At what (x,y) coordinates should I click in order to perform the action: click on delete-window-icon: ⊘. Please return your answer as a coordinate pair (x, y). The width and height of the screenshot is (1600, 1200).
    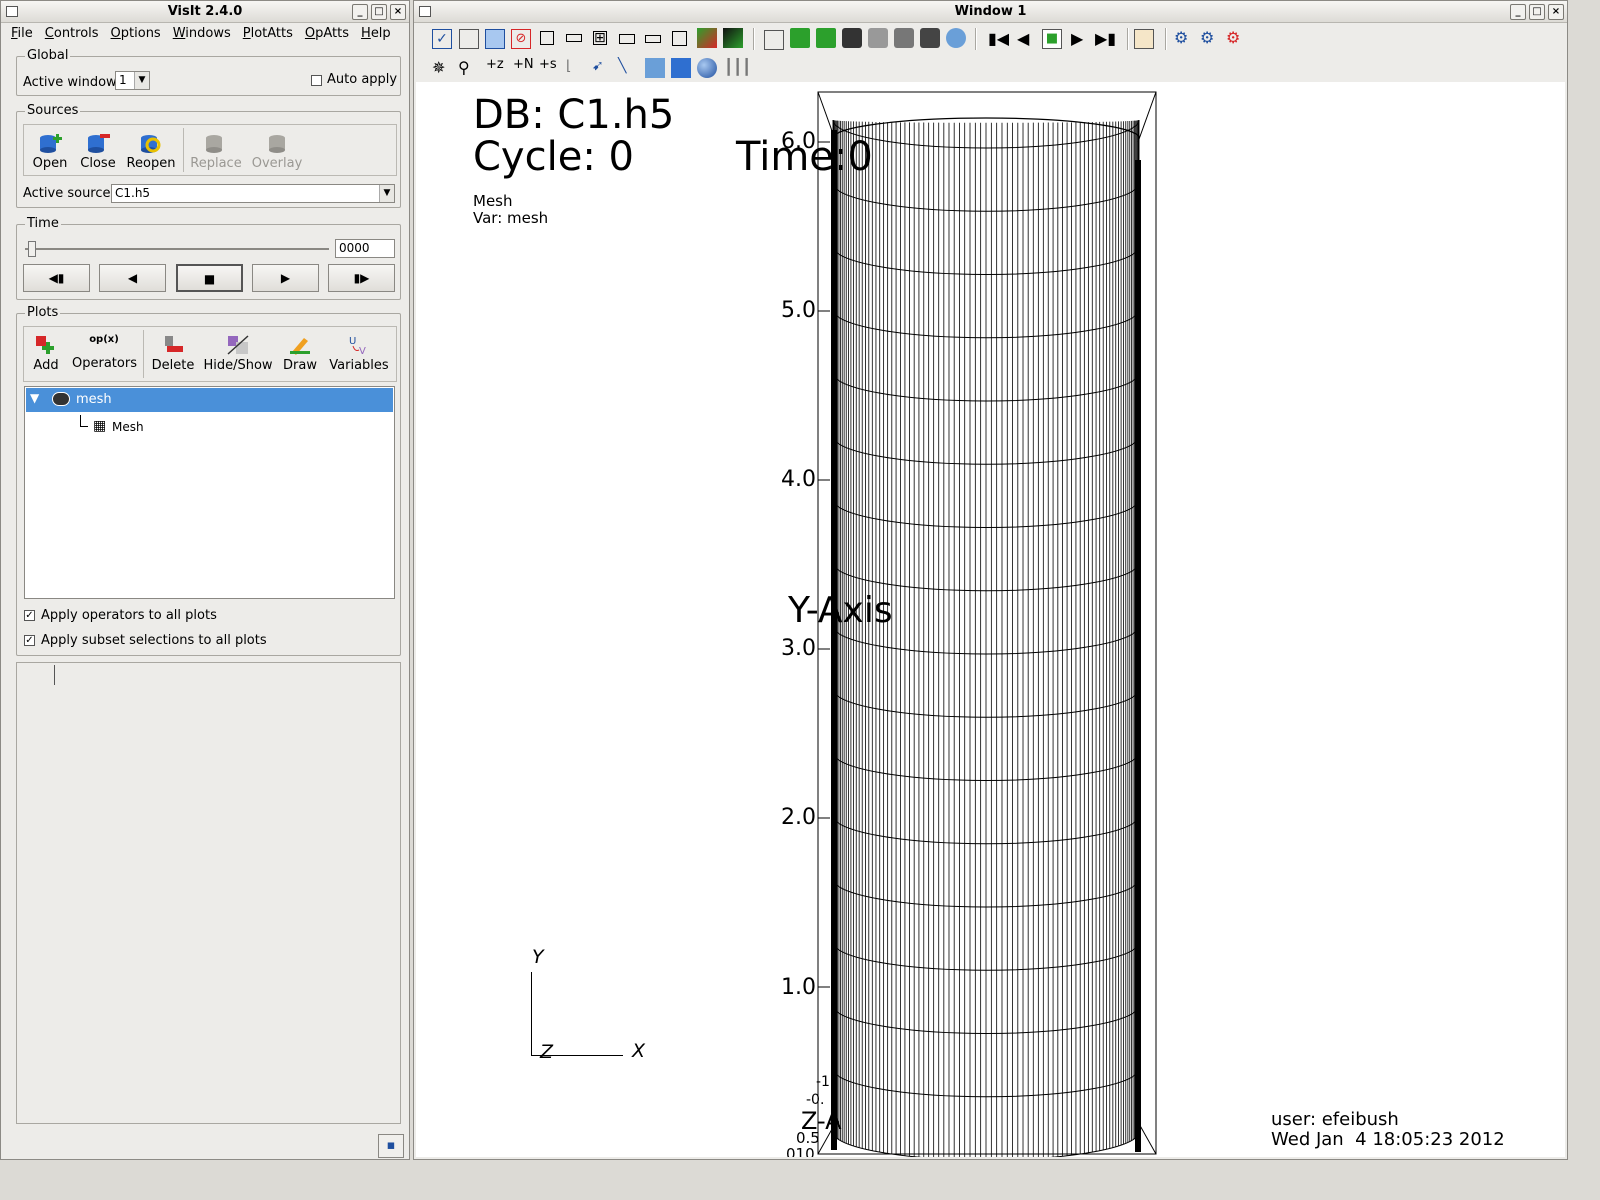
    Looking at the image, I should click on (521, 39).